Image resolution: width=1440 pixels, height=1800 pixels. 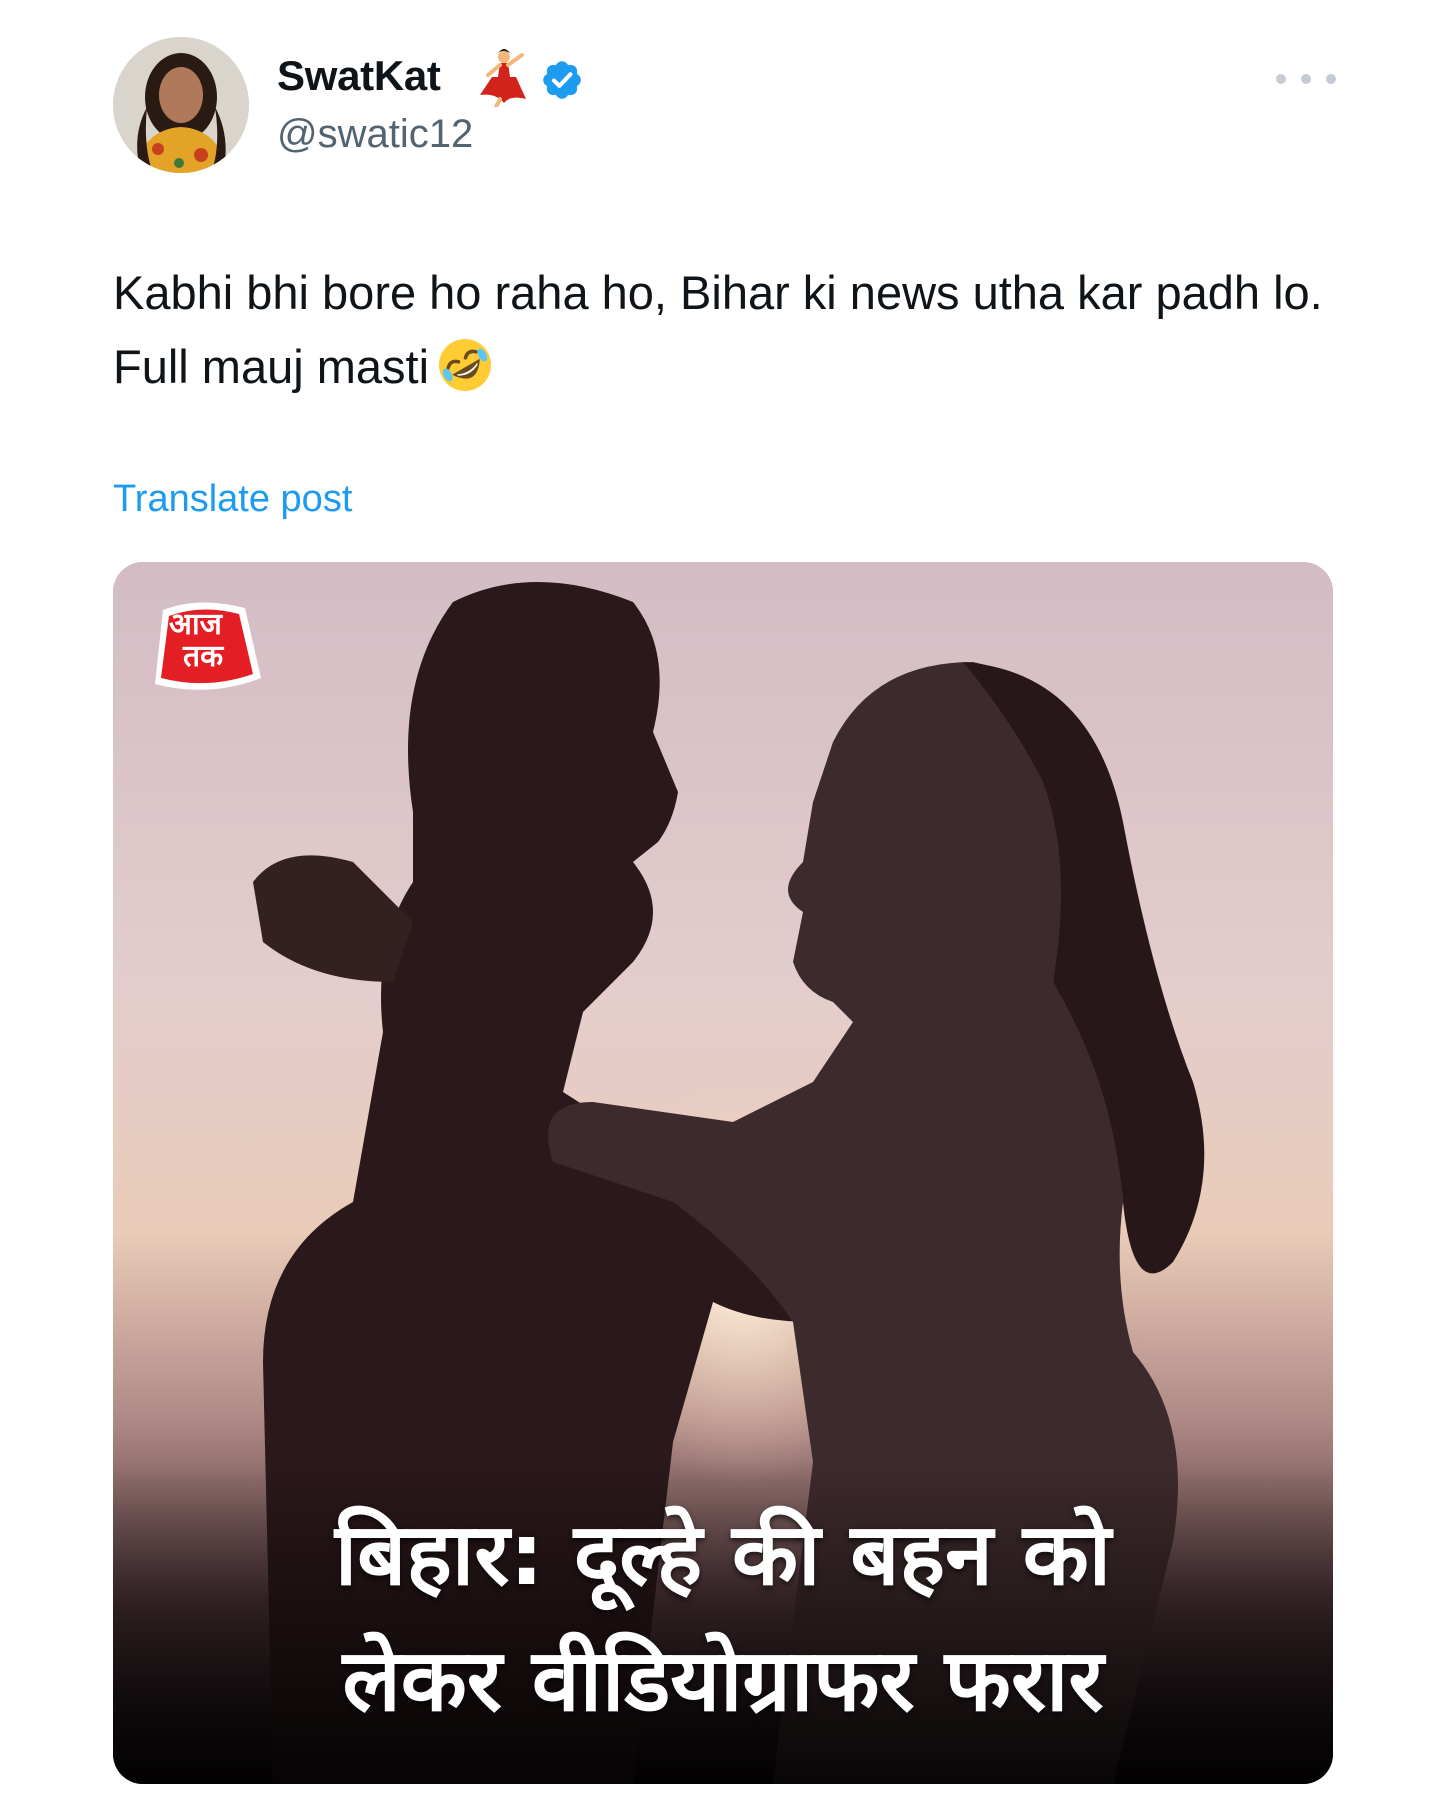 I want to click on more-options-button, so click(x=1306, y=79).